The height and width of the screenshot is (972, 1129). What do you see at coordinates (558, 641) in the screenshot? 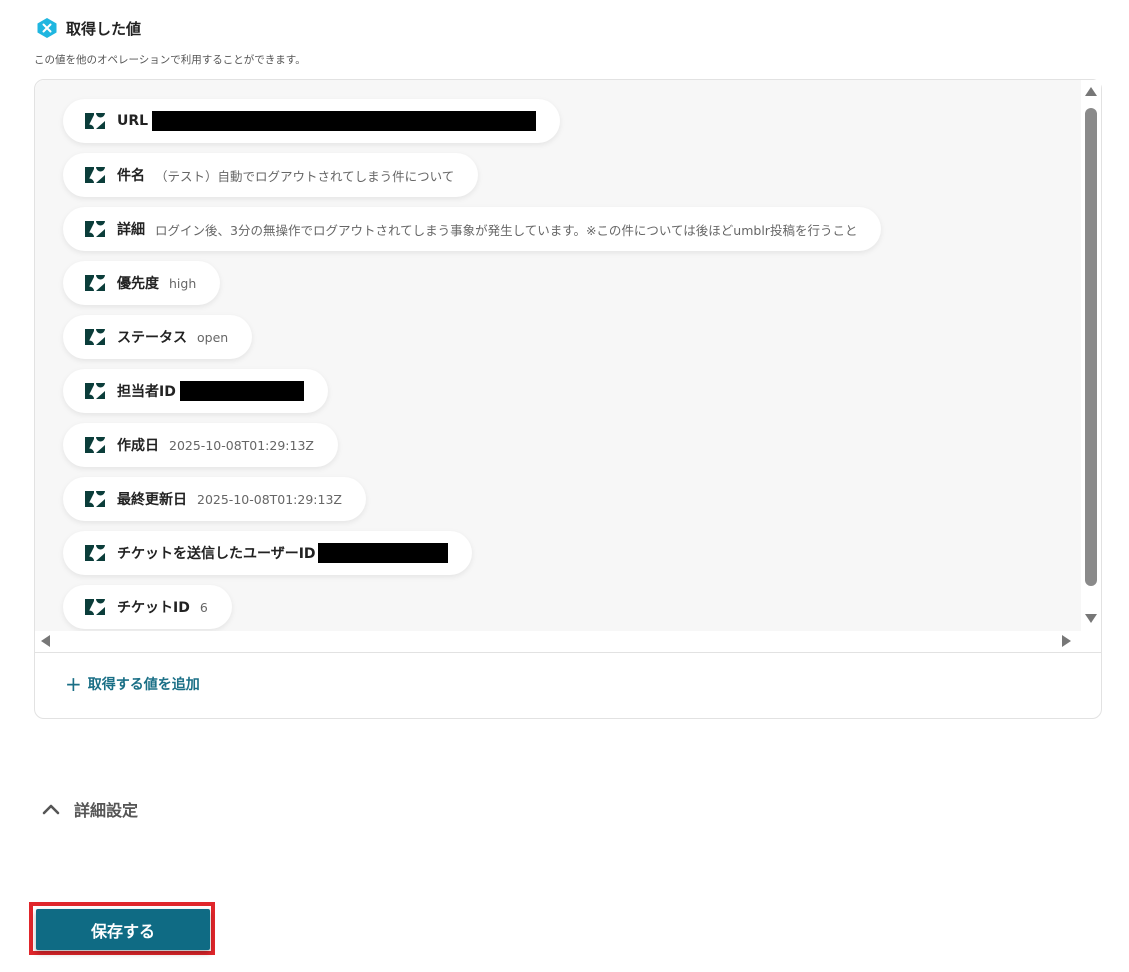
I see `horizontal-scrollbar` at bounding box center [558, 641].